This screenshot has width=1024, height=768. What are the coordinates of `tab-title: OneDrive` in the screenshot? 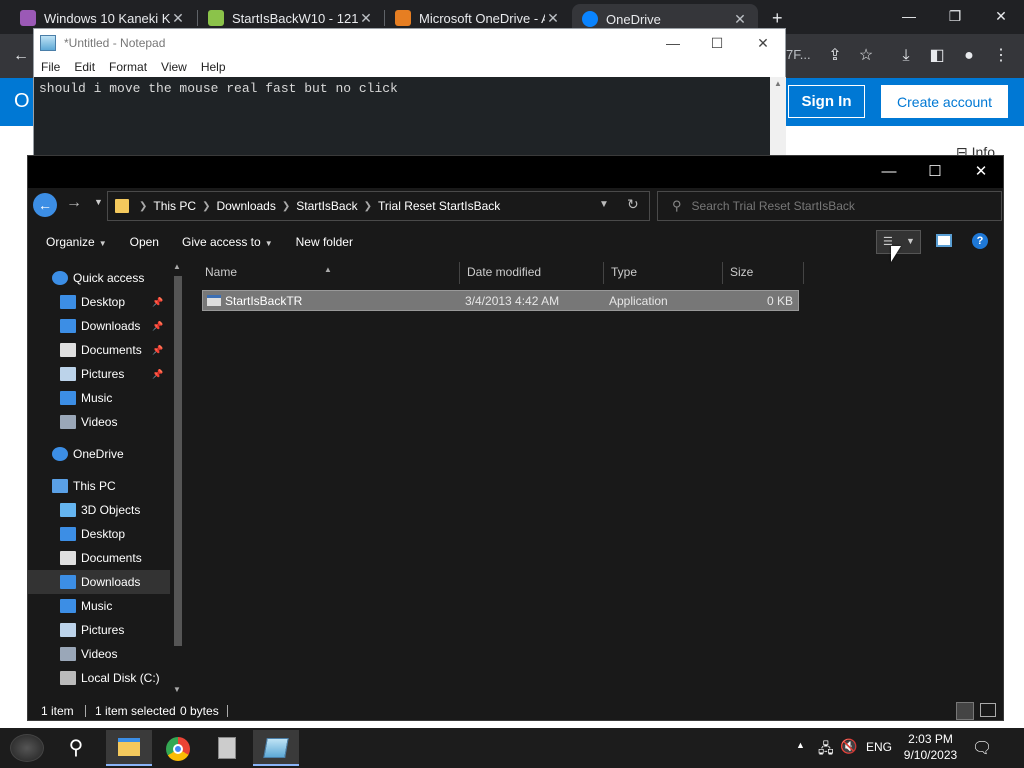 It's located at (633, 19).